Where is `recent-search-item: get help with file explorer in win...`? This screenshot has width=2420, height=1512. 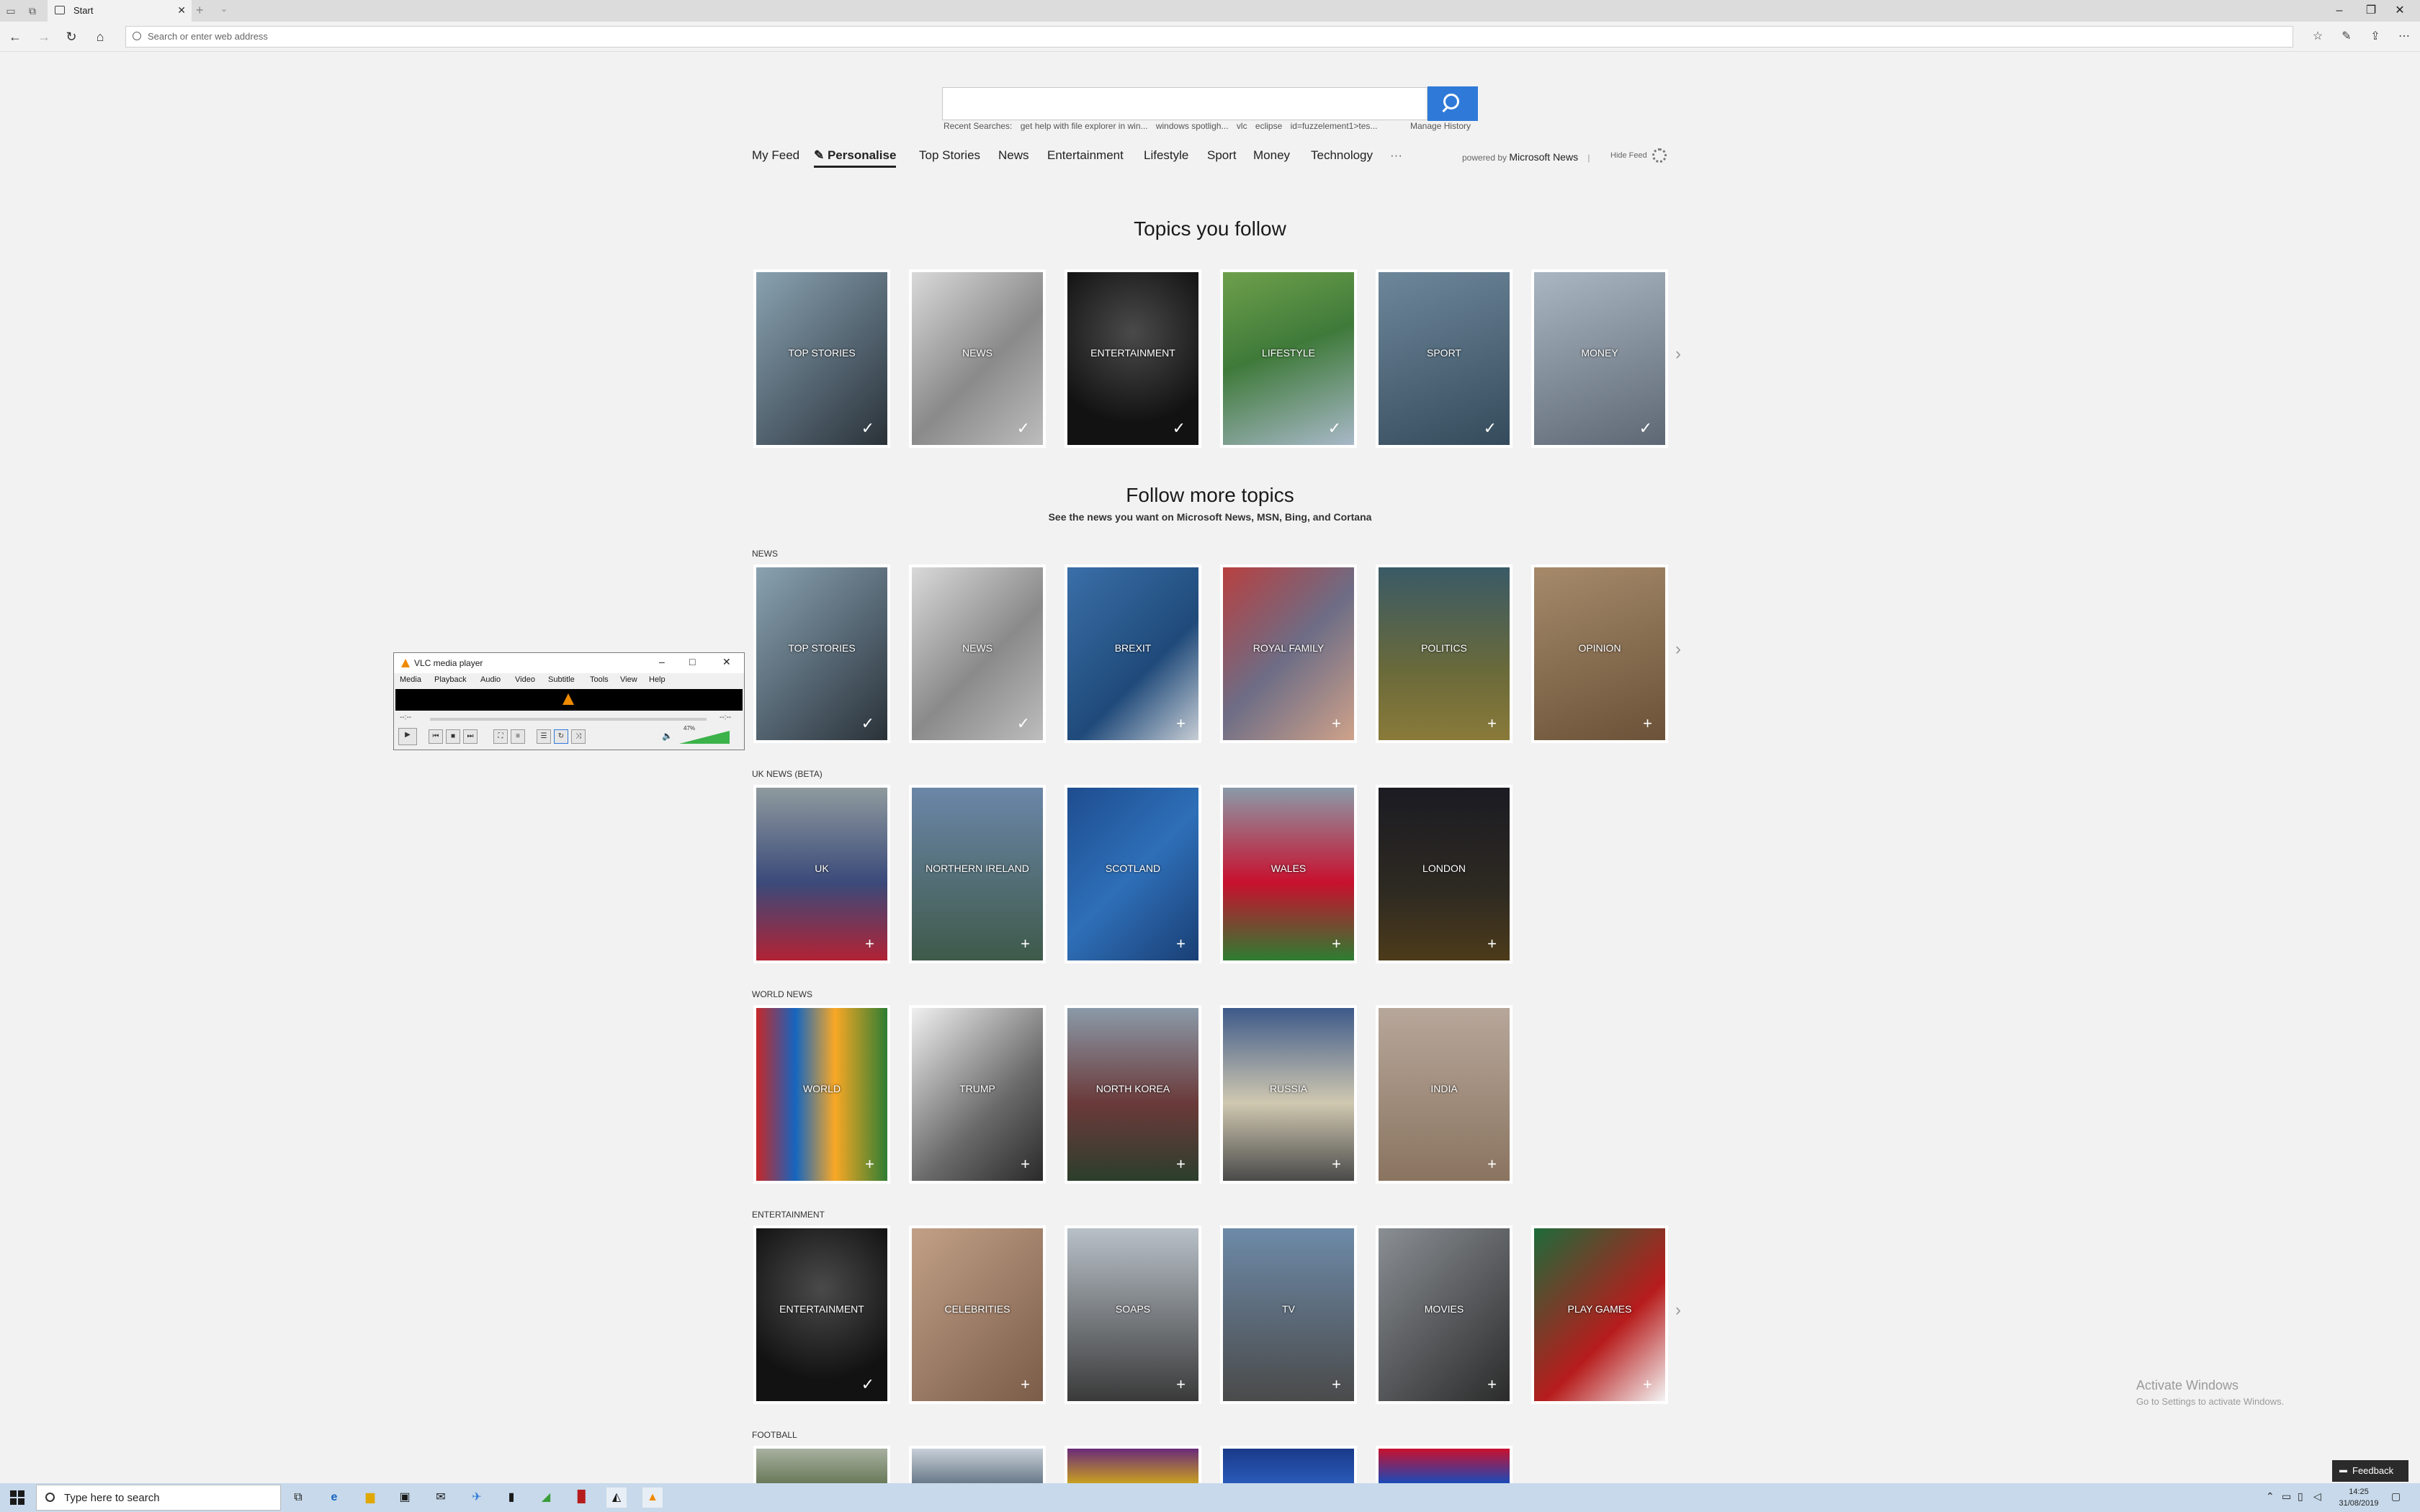 recent-search-item: get help with file explorer in win... is located at coordinates (1084, 126).